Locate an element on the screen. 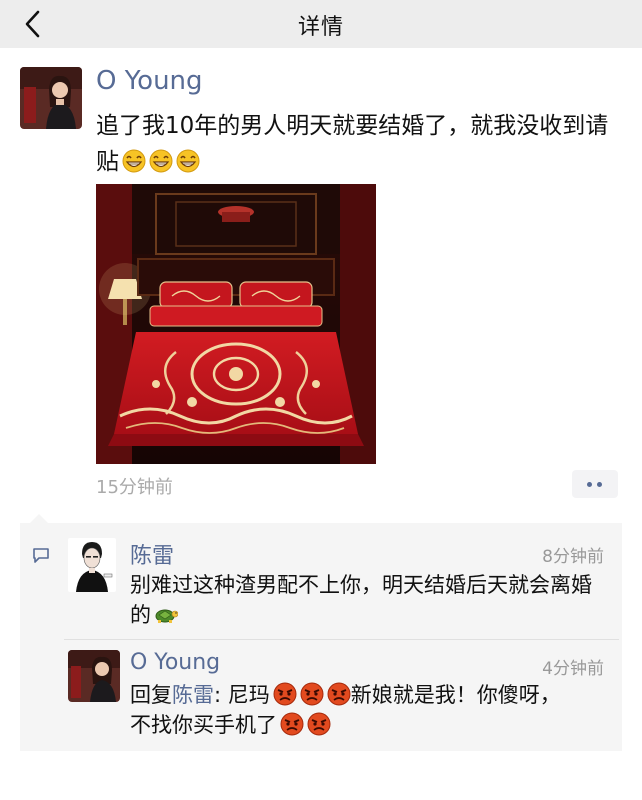 This screenshot has width=642, height=800. post-text: 追了我10年的男人明天就要结婚了，就我没收到请贴 is located at coordinates (361, 144).